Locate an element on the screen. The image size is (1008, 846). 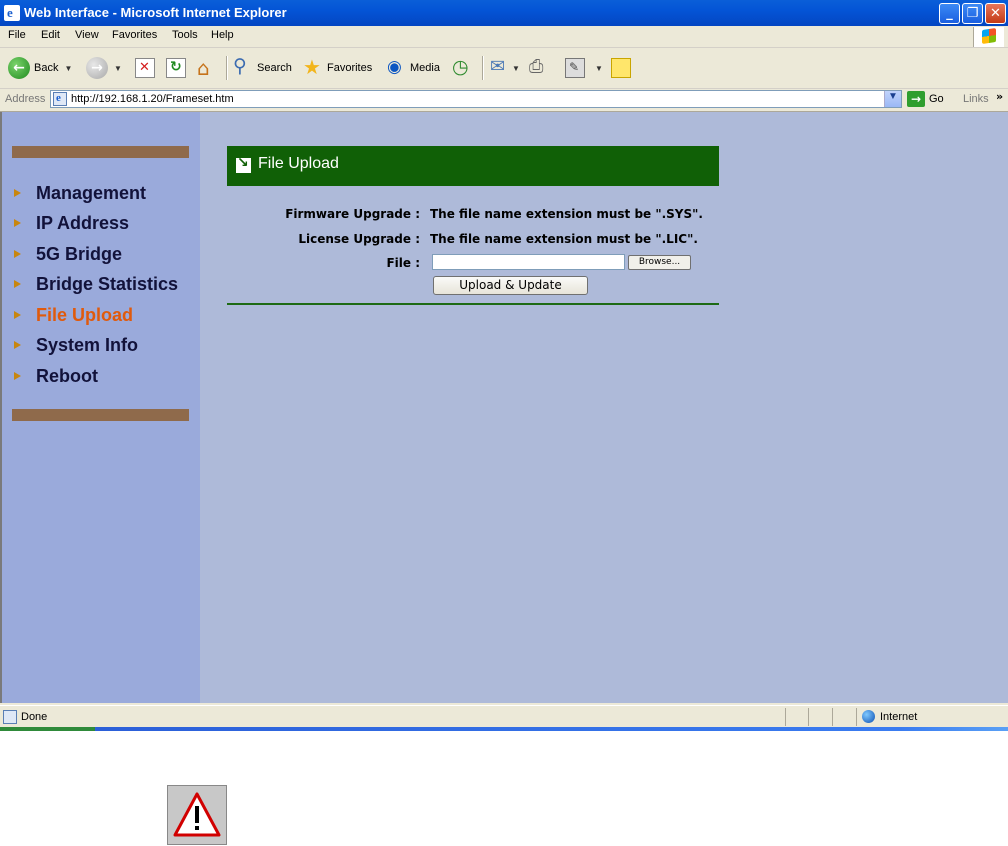
address-label: Address is located at coordinates (25, 99).